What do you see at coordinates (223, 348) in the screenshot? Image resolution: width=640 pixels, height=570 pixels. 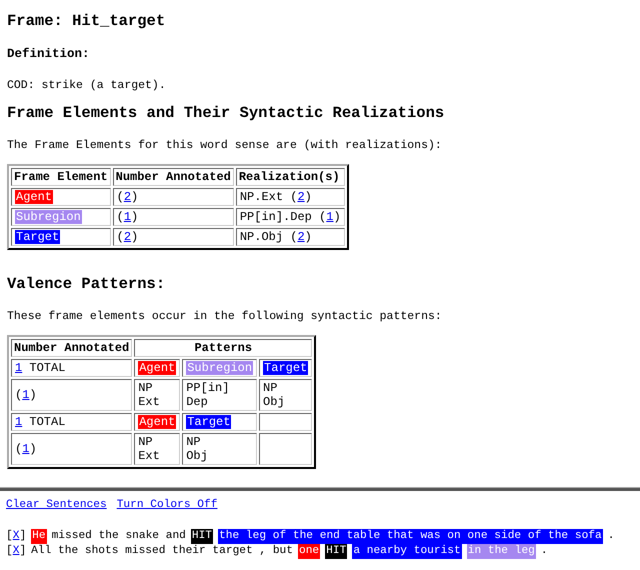 I see `column-header: Patterns` at bounding box center [223, 348].